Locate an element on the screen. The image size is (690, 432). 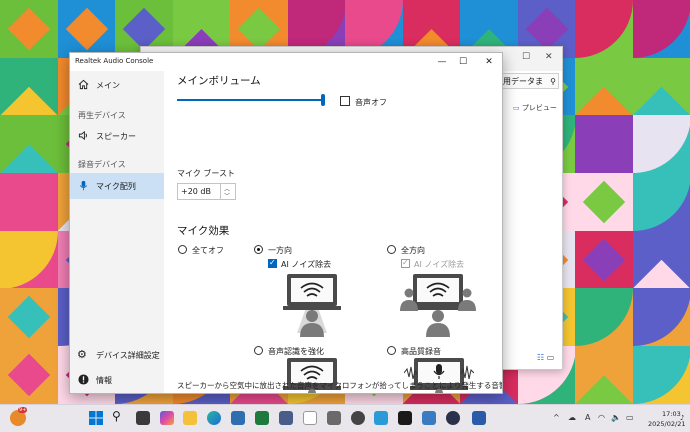
sidebar-item-home: メイン is located at coordinates (117, 85).